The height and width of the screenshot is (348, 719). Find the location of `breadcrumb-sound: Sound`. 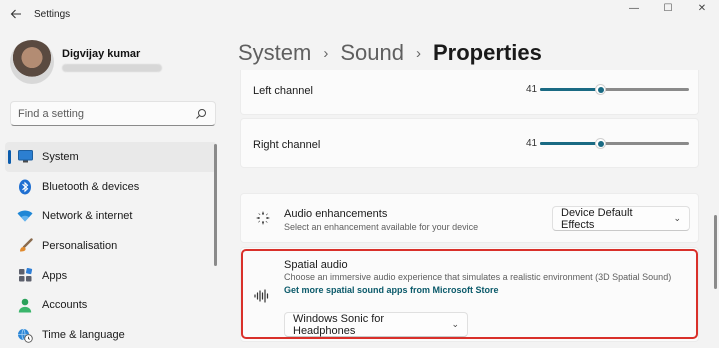

breadcrumb-sound: Sound is located at coordinates (372, 53).